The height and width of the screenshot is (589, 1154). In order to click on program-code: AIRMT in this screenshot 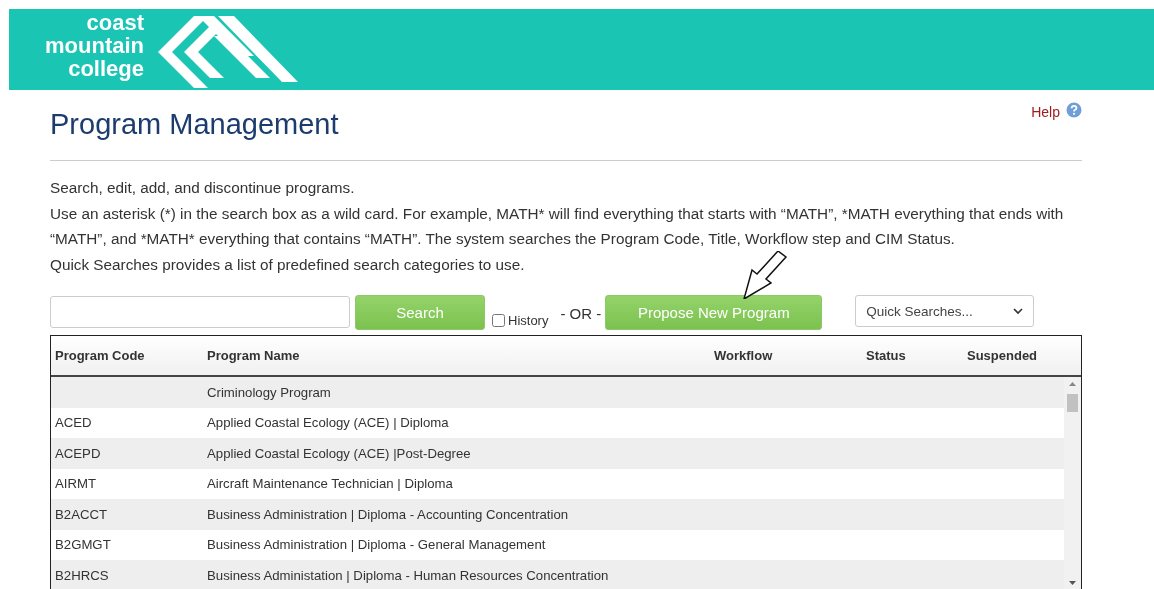, I will do `click(76, 484)`.